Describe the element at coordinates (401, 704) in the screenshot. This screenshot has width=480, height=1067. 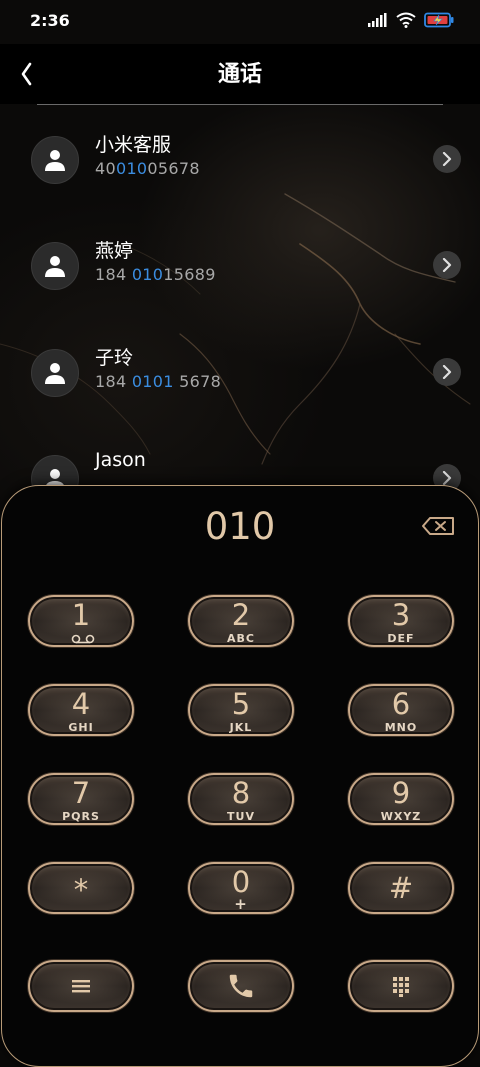
I see `key-digit: 6` at that location.